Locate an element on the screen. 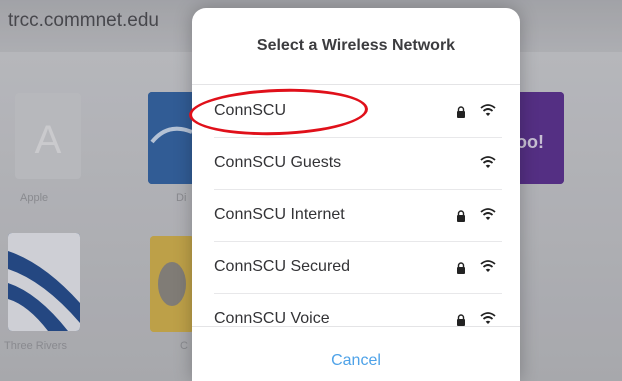 The width and height of the screenshot is (622, 381). cancel-button: Cancel is located at coordinates (356, 353).